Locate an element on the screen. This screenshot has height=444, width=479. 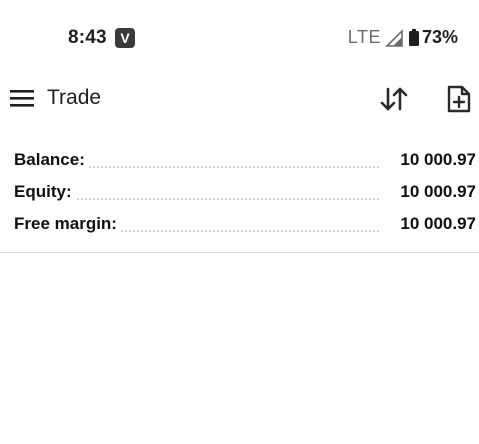
balance-label: Balance: is located at coordinates (51, 160).